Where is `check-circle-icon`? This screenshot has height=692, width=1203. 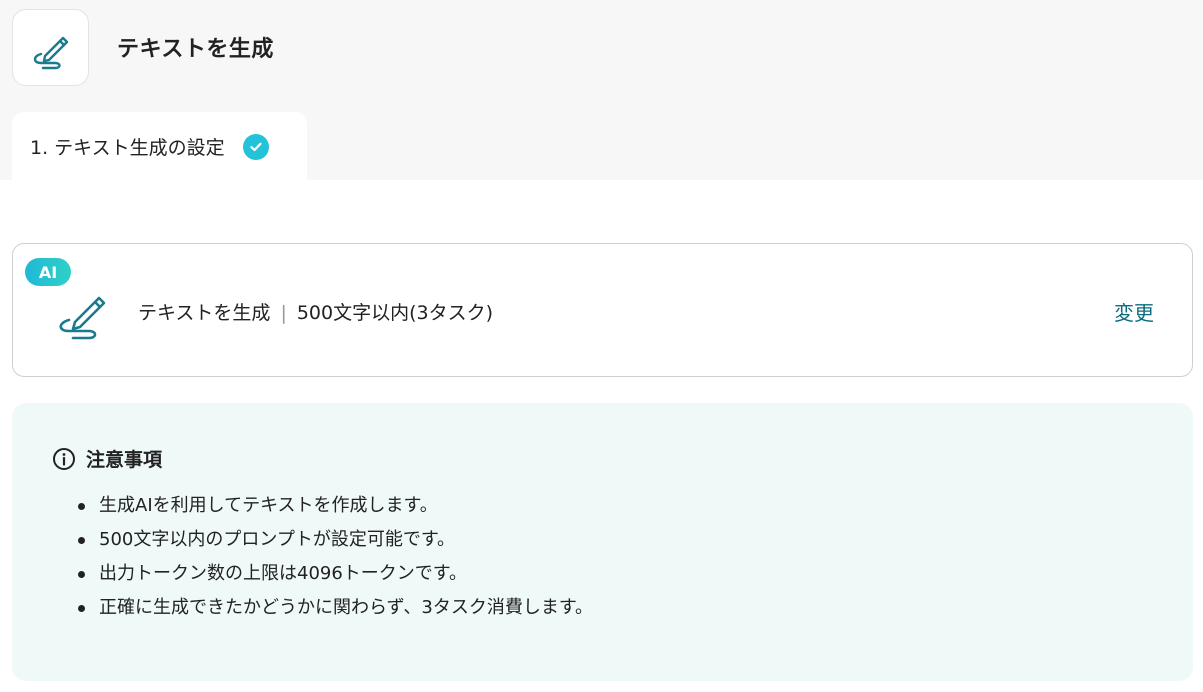
check-circle-icon is located at coordinates (255, 146).